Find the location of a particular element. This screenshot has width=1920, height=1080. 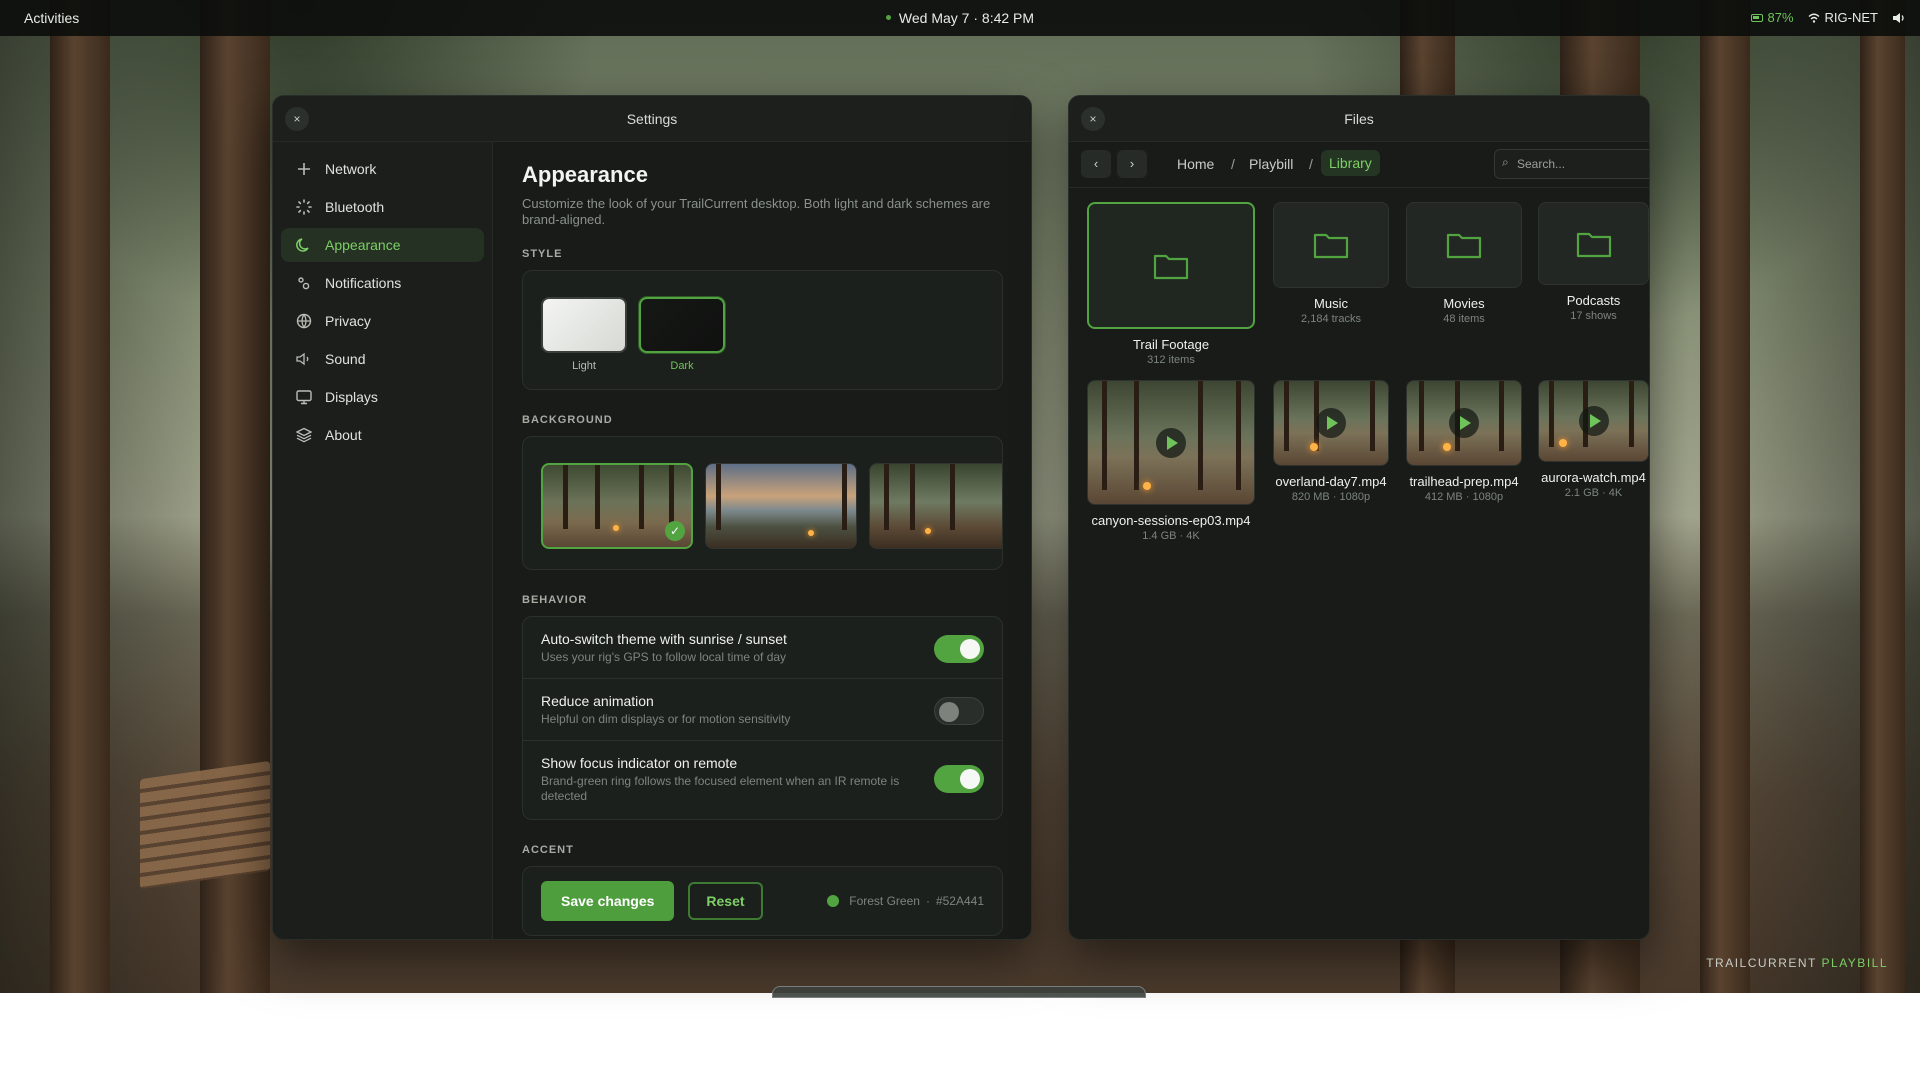

files-toolbar: ‹ › Home / Playbill / Library ⌕ is located at coordinates (1359, 165).